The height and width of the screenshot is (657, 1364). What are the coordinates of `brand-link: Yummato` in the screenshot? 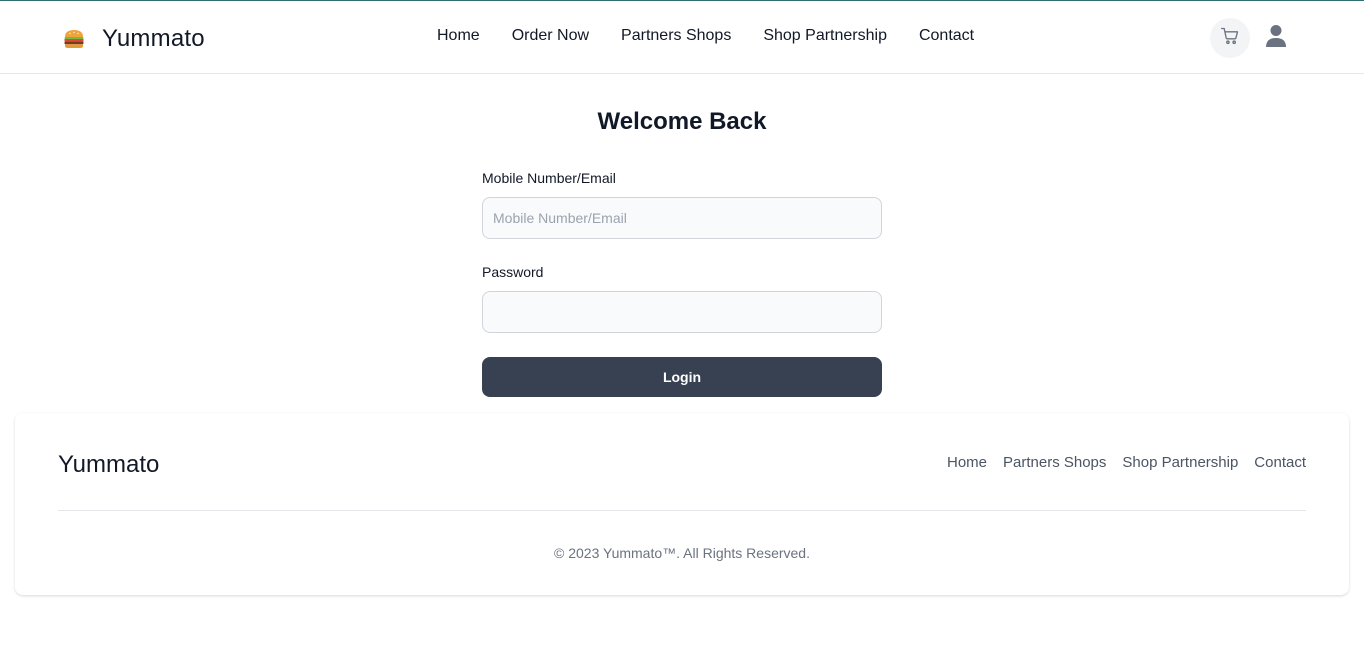 It's located at (133, 39).